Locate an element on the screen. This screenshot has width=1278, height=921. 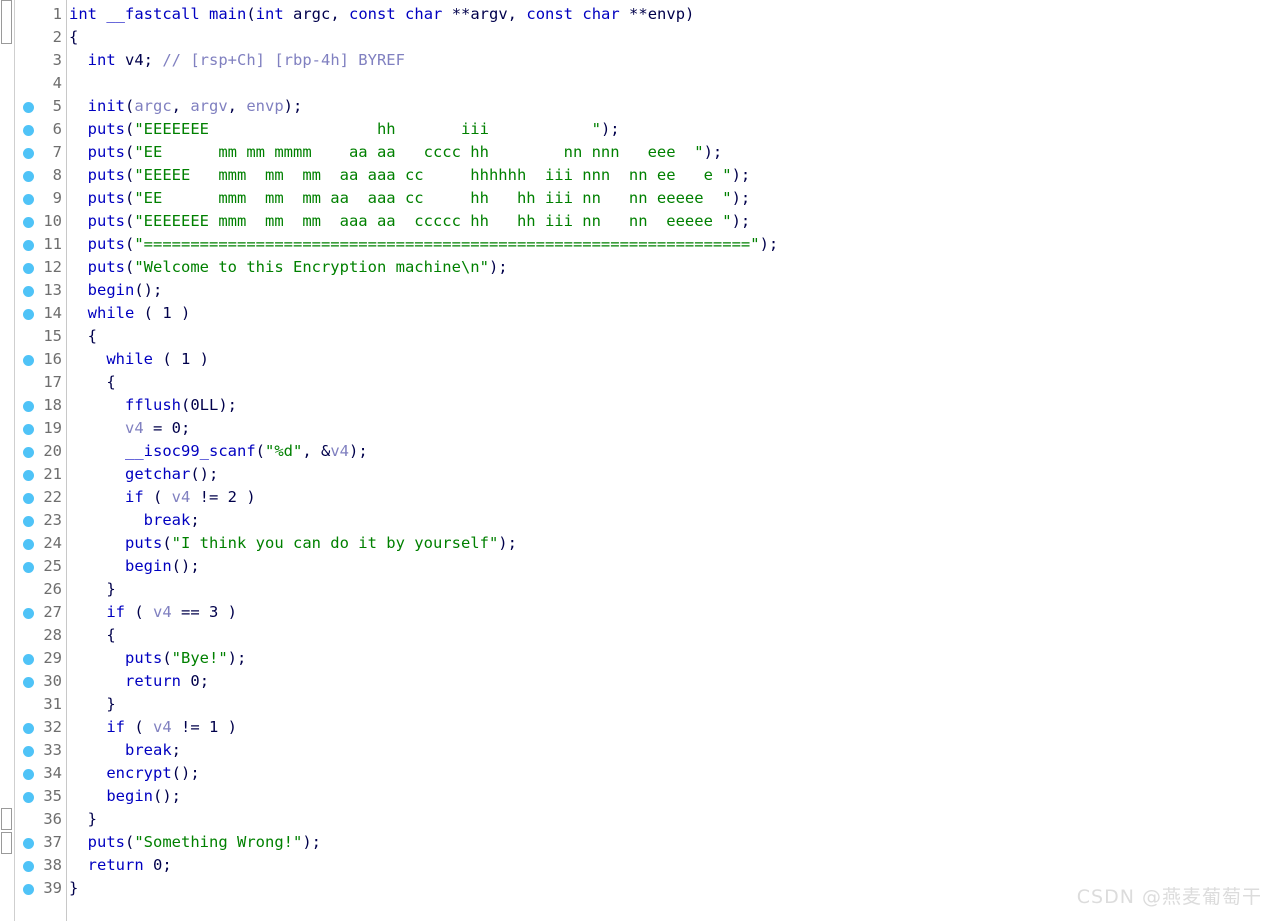
line-number-row: 30 is located at coordinates (40, 681).